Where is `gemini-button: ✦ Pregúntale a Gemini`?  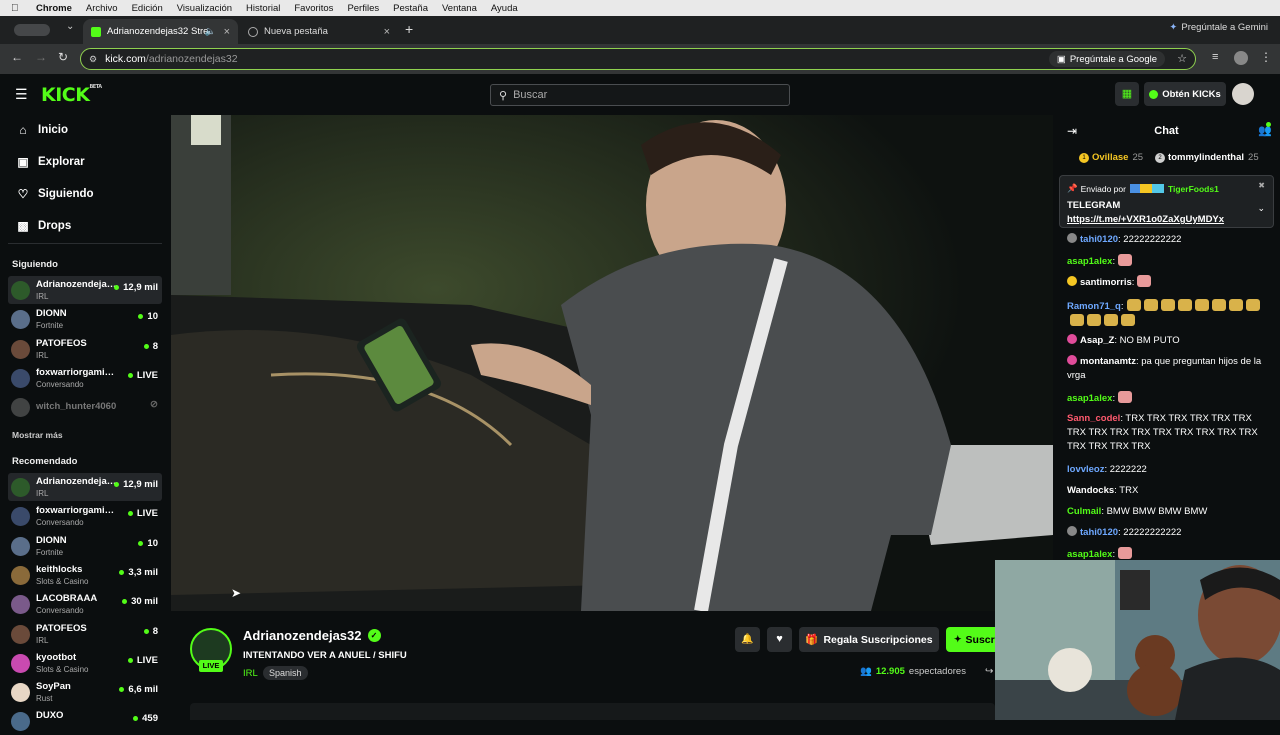
gemini-button: ✦ Pregúntale a Gemini is located at coordinates (1218, 27).